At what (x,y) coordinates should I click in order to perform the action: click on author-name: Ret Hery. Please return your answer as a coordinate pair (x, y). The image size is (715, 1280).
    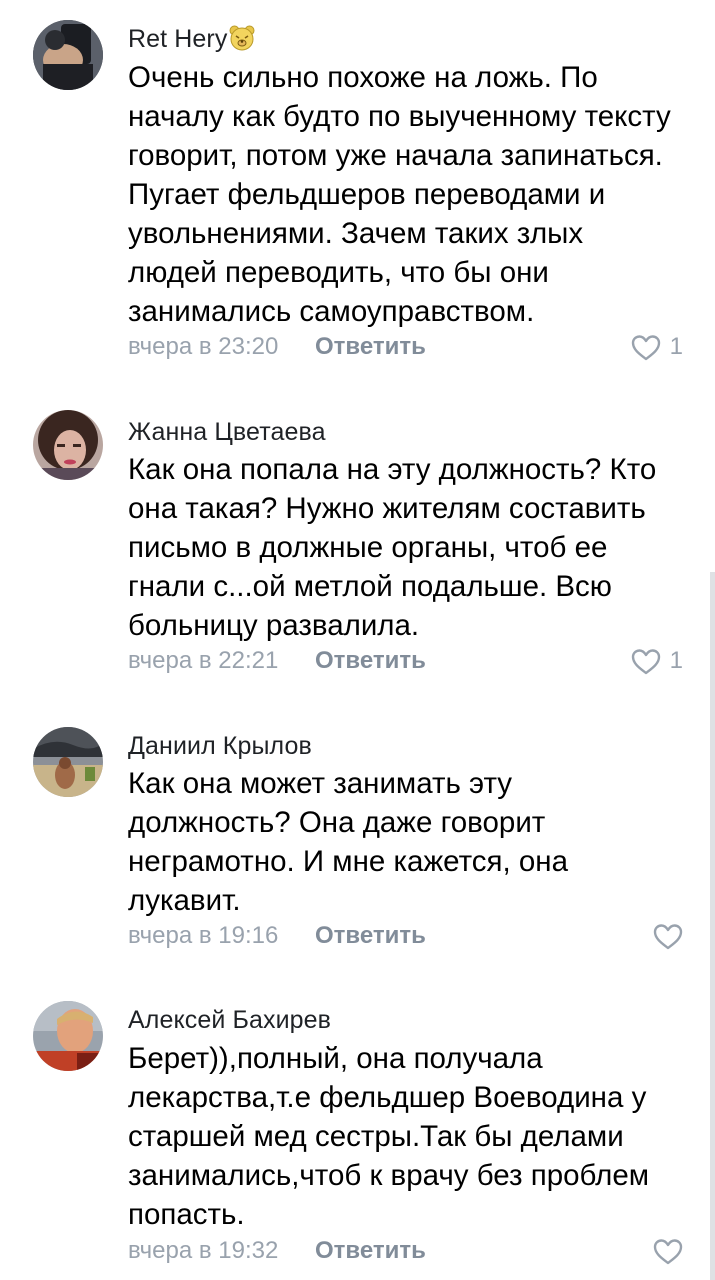
    Looking at the image, I should click on (177, 39).